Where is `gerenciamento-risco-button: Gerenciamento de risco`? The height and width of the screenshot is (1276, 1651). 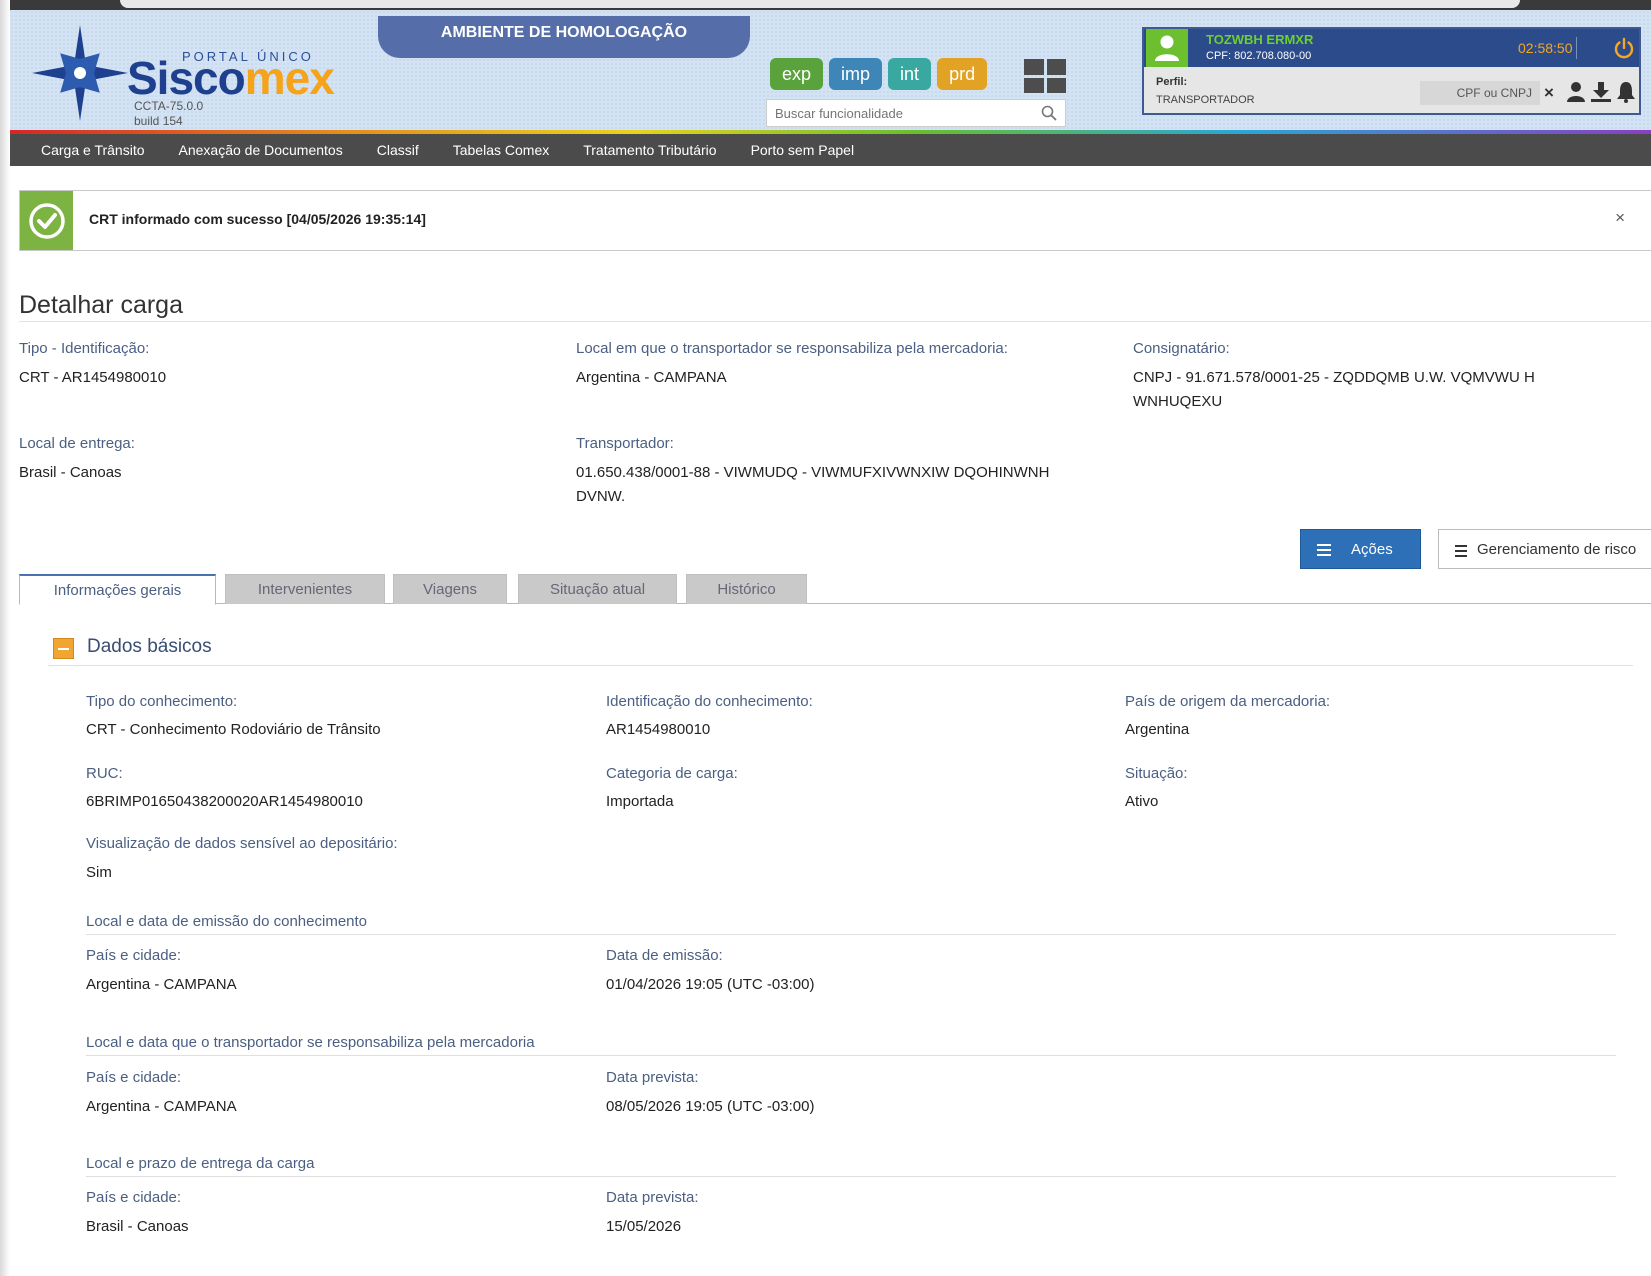 gerenciamento-risco-button: Gerenciamento de risco is located at coordinates (1544, 549).